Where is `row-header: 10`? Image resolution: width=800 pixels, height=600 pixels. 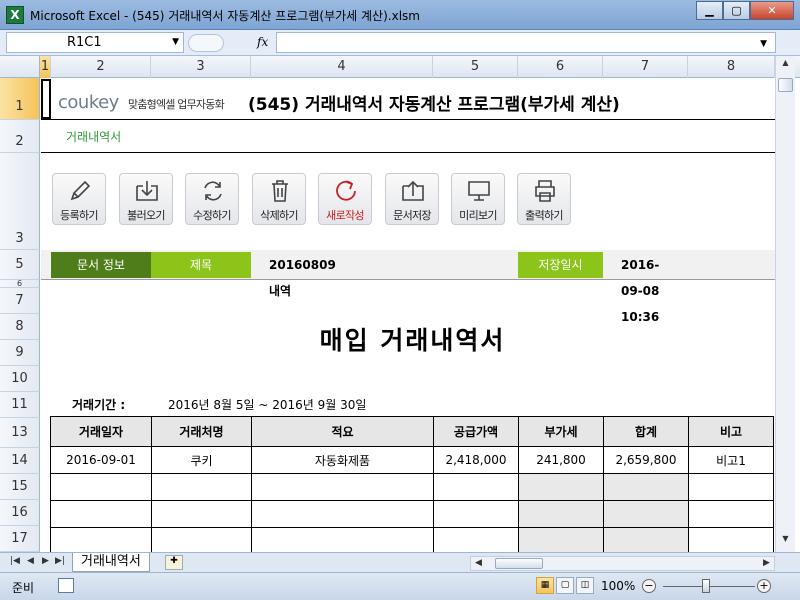
row-header: 10 is located at coordinates (20, 379).